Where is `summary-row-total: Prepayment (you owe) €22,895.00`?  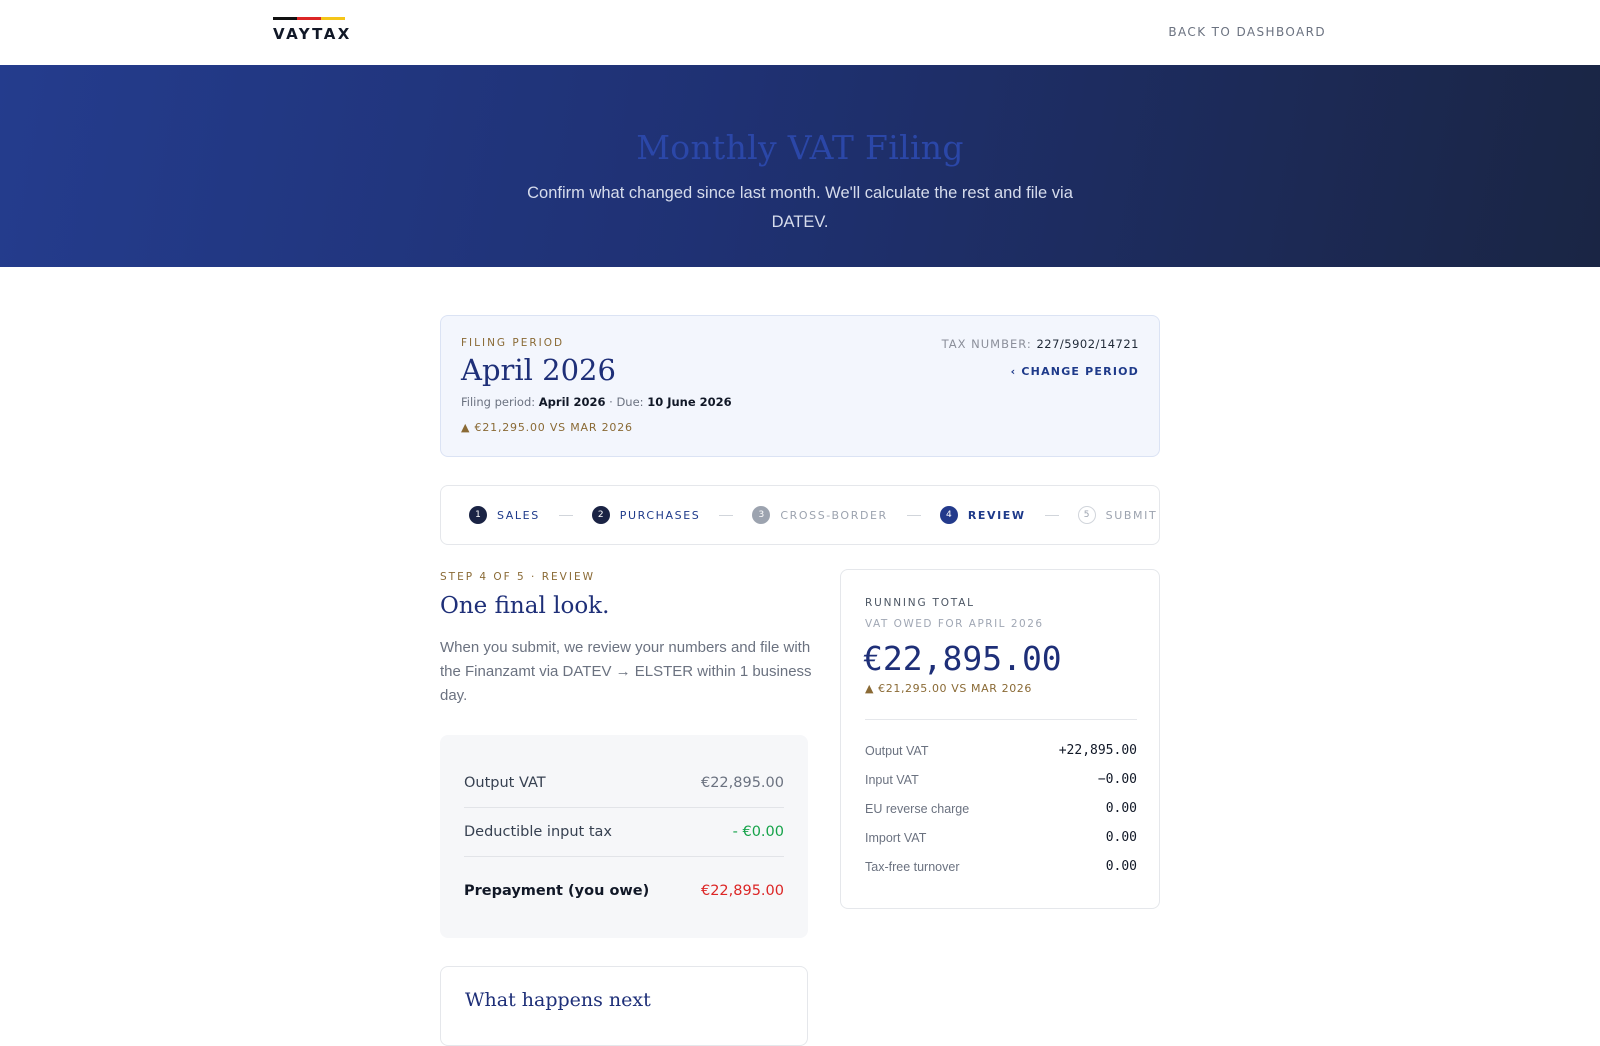
summary-row-total: Prepayment (you owe) €22,895.00 is located at coordinates (624, 891).